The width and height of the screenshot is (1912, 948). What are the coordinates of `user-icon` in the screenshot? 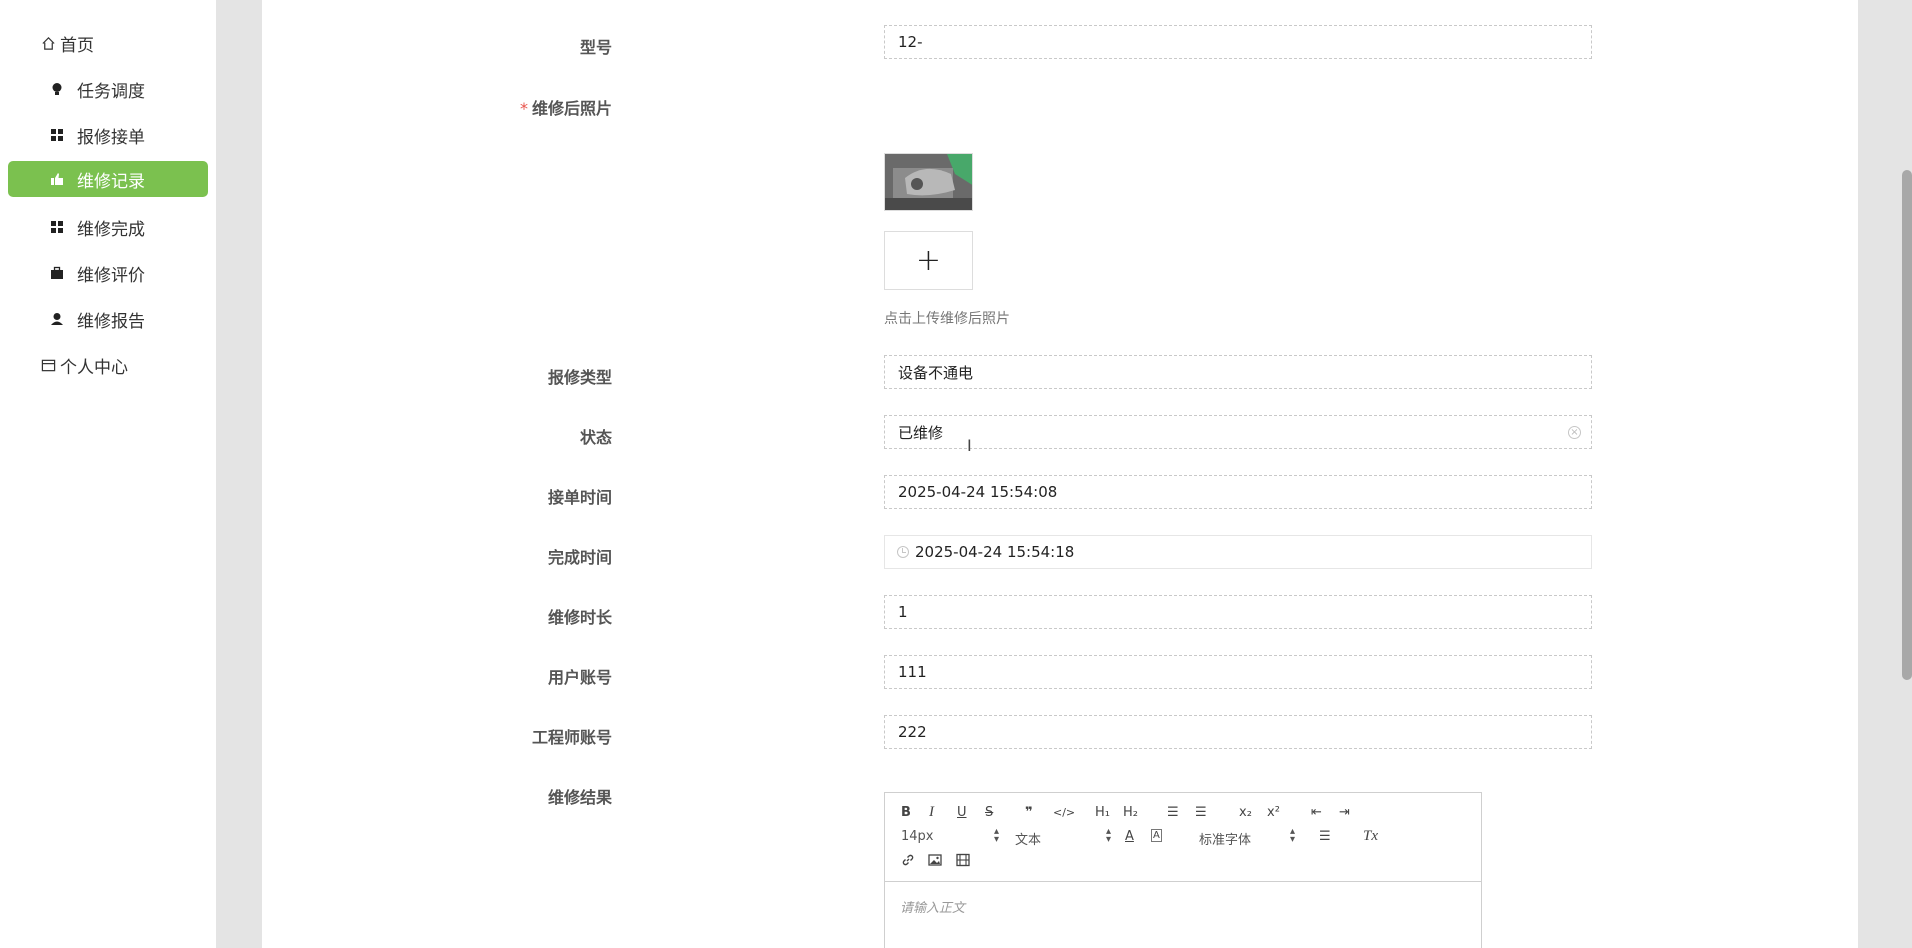 It's located at (57, 319).